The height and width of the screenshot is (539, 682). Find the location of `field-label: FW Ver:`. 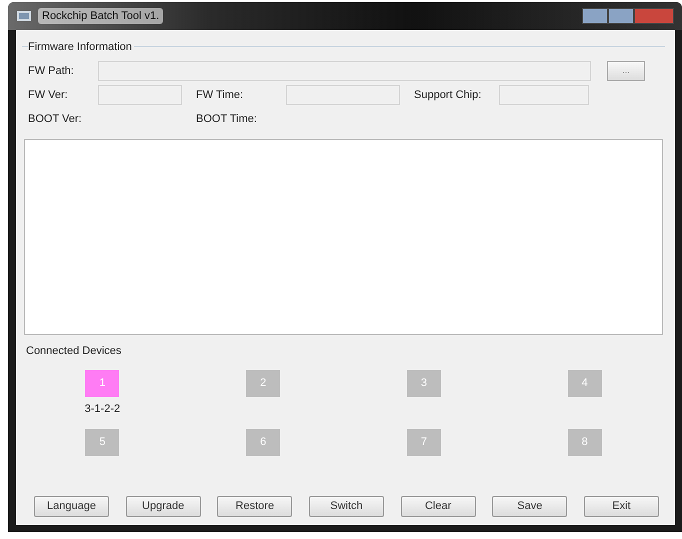

field-label: FW Ver: is located at coordinates (48, 95).